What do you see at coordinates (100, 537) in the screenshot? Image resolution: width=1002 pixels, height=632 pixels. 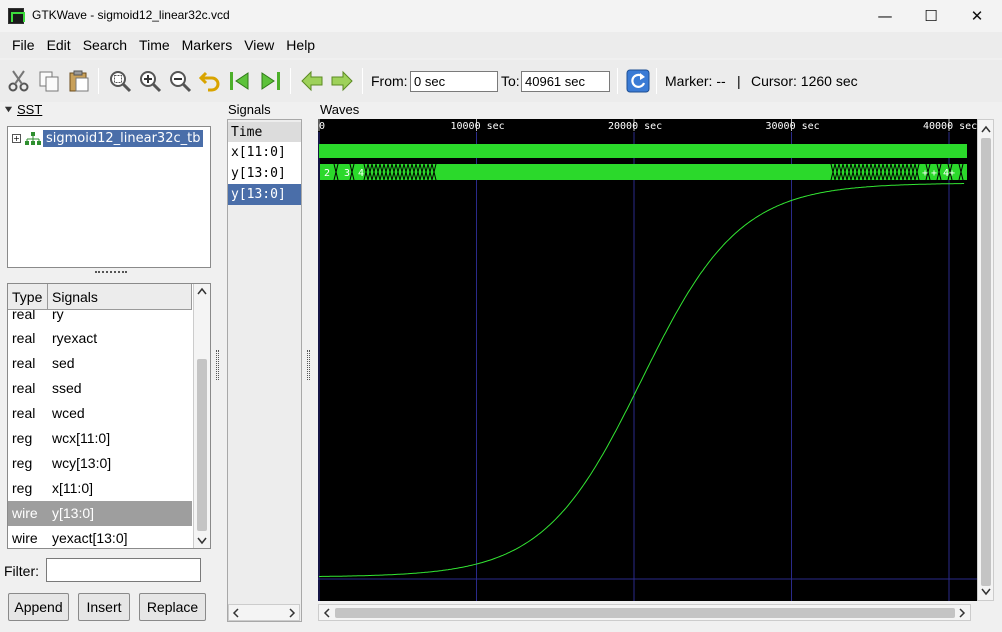 I see `list-item: wire yexact[13:0]` at bounding box center [100, 537].